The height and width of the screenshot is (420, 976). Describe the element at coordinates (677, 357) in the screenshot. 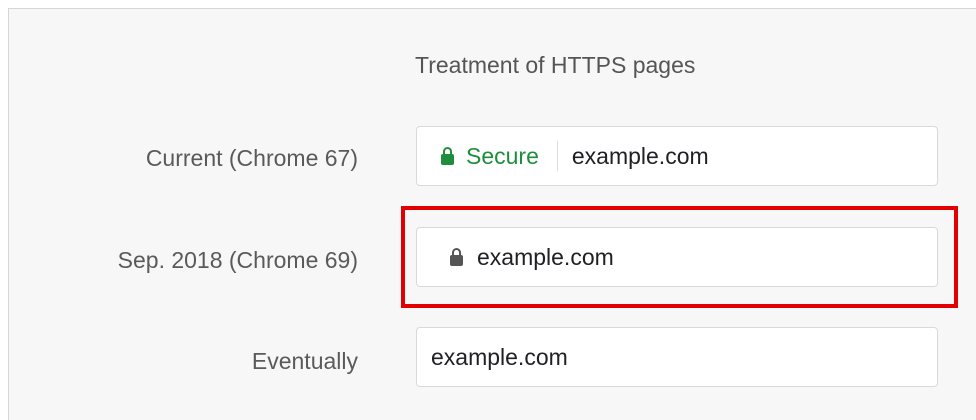

I see `omnibox-eventually: example.com` at that location.